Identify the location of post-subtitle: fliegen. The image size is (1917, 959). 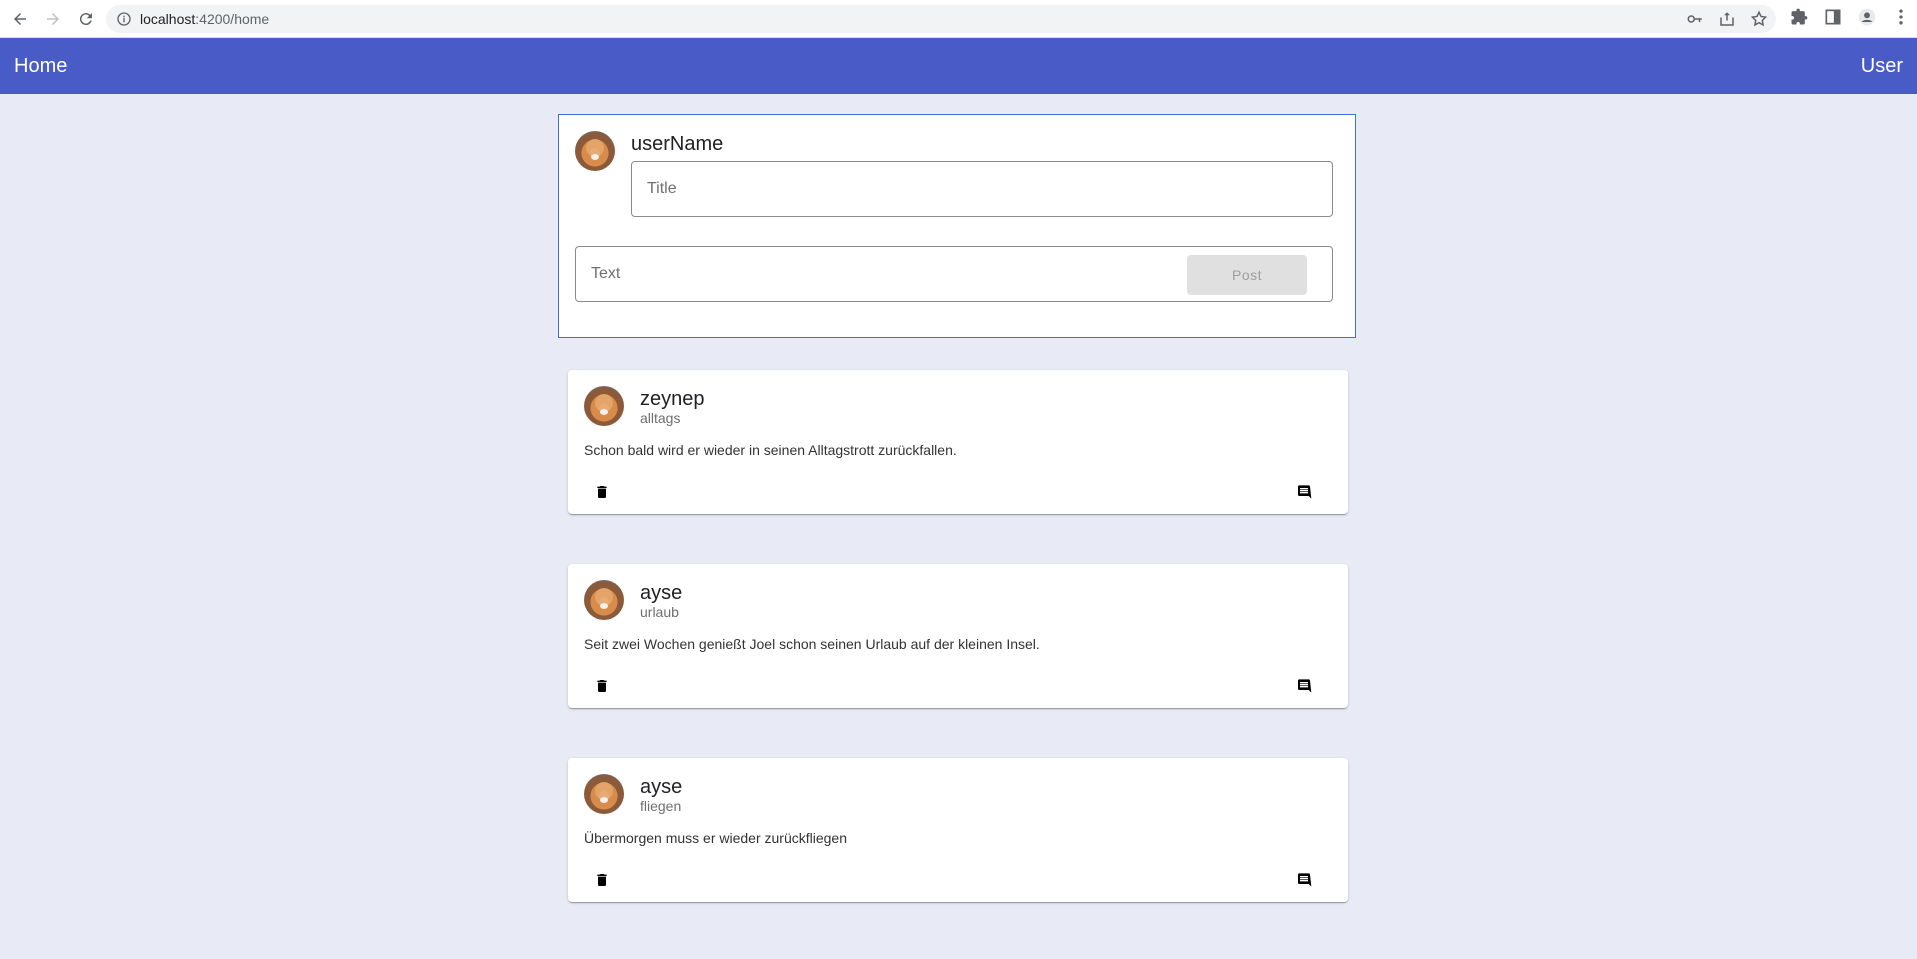
(661, 806).